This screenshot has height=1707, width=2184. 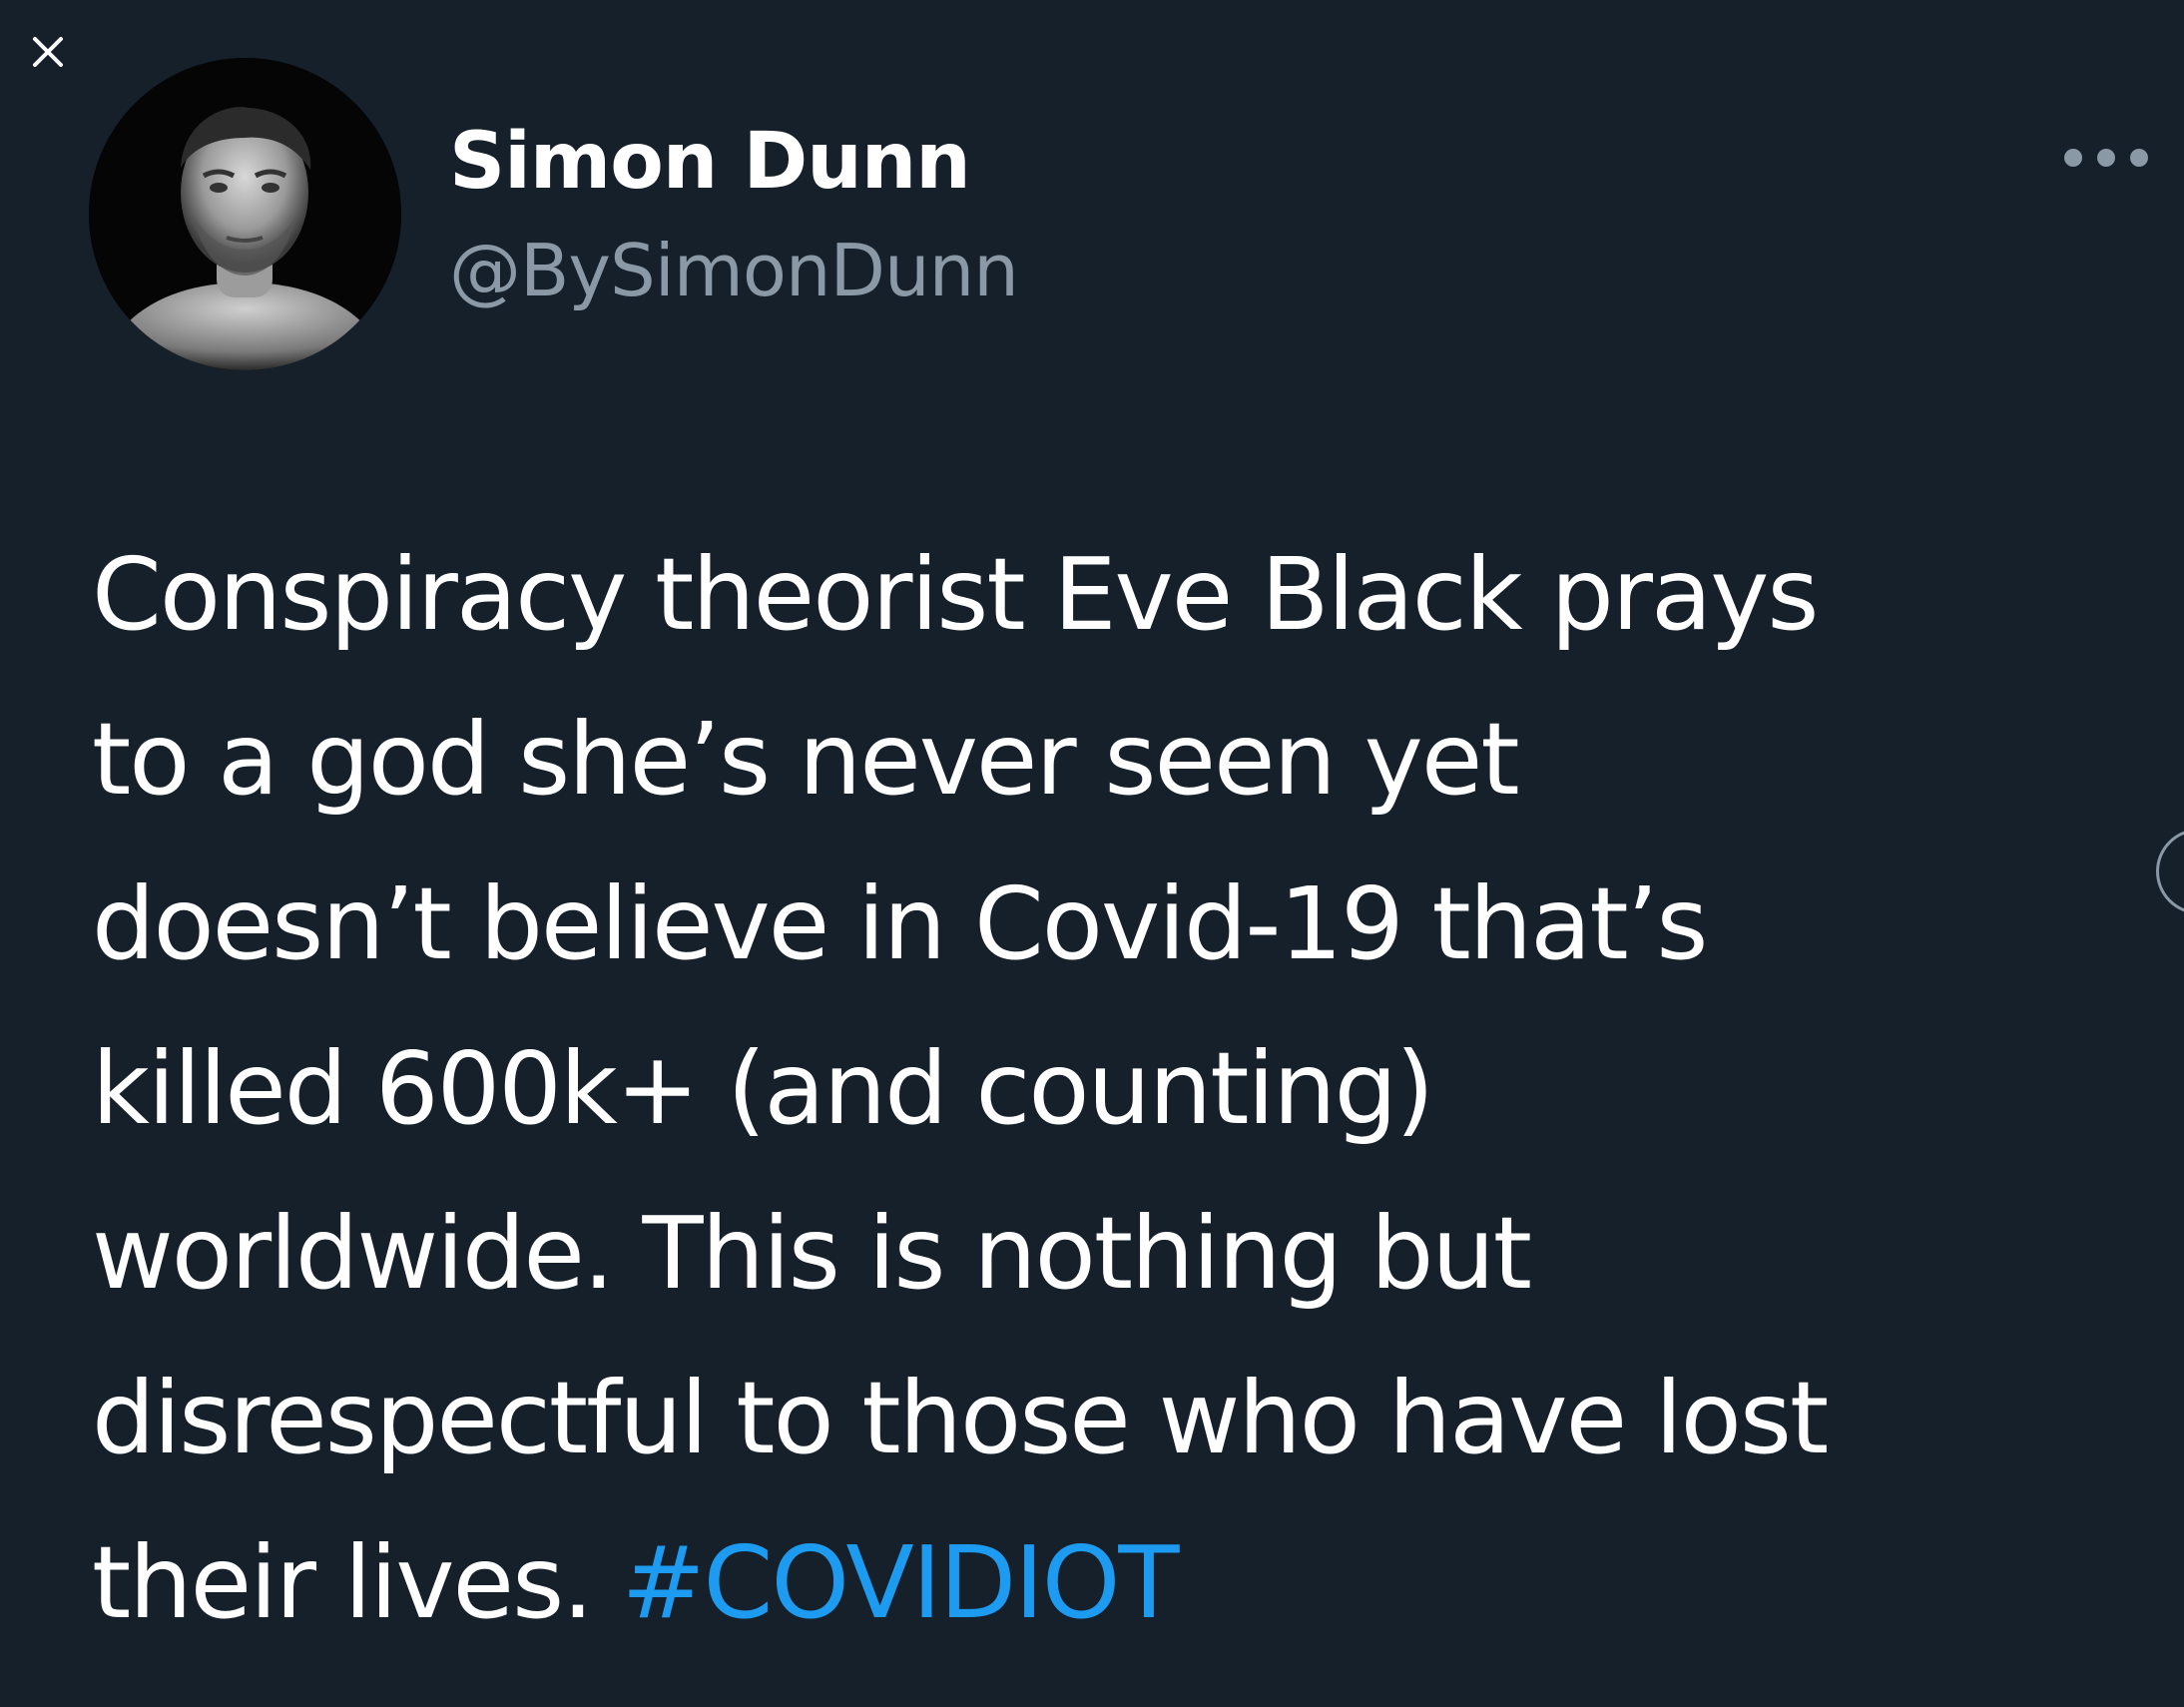 I want to click on tweet-line: to a god she’s never seen yet, so click(x=806, y=759).